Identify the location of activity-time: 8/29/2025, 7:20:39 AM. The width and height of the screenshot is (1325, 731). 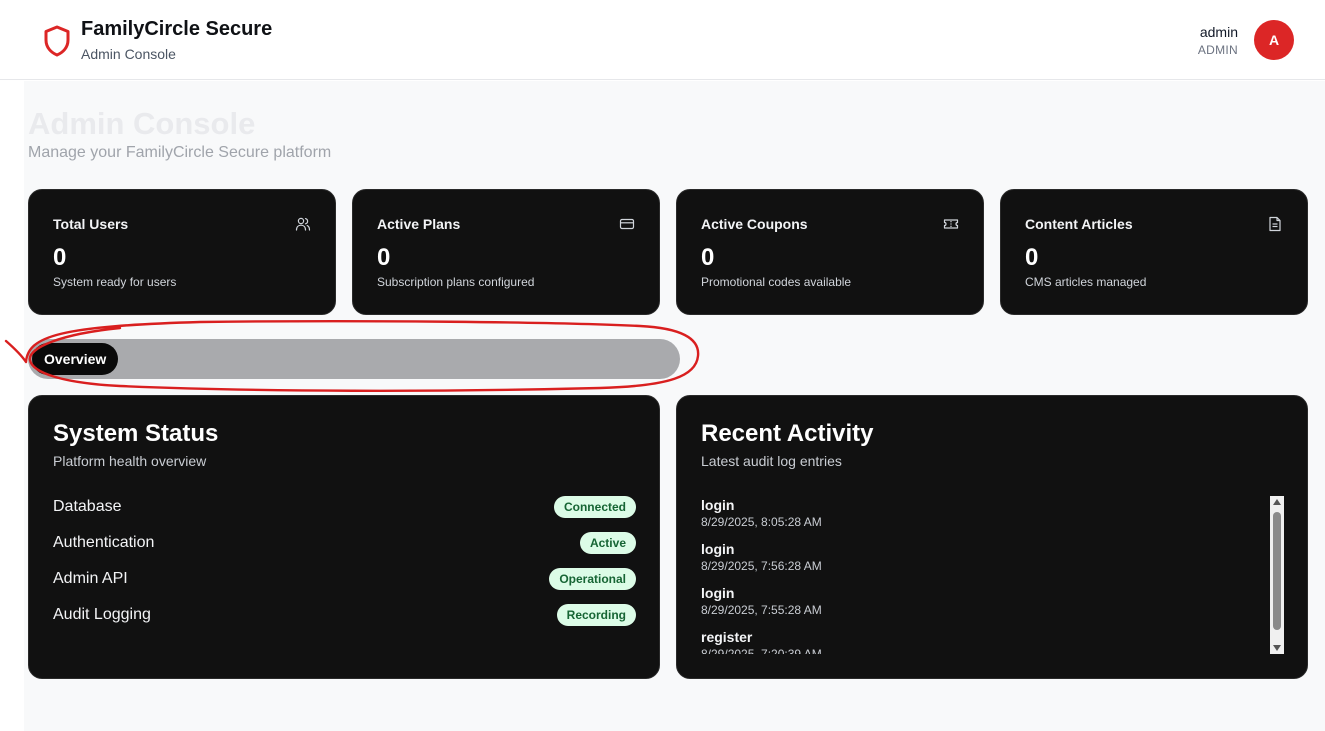
(761, 650).